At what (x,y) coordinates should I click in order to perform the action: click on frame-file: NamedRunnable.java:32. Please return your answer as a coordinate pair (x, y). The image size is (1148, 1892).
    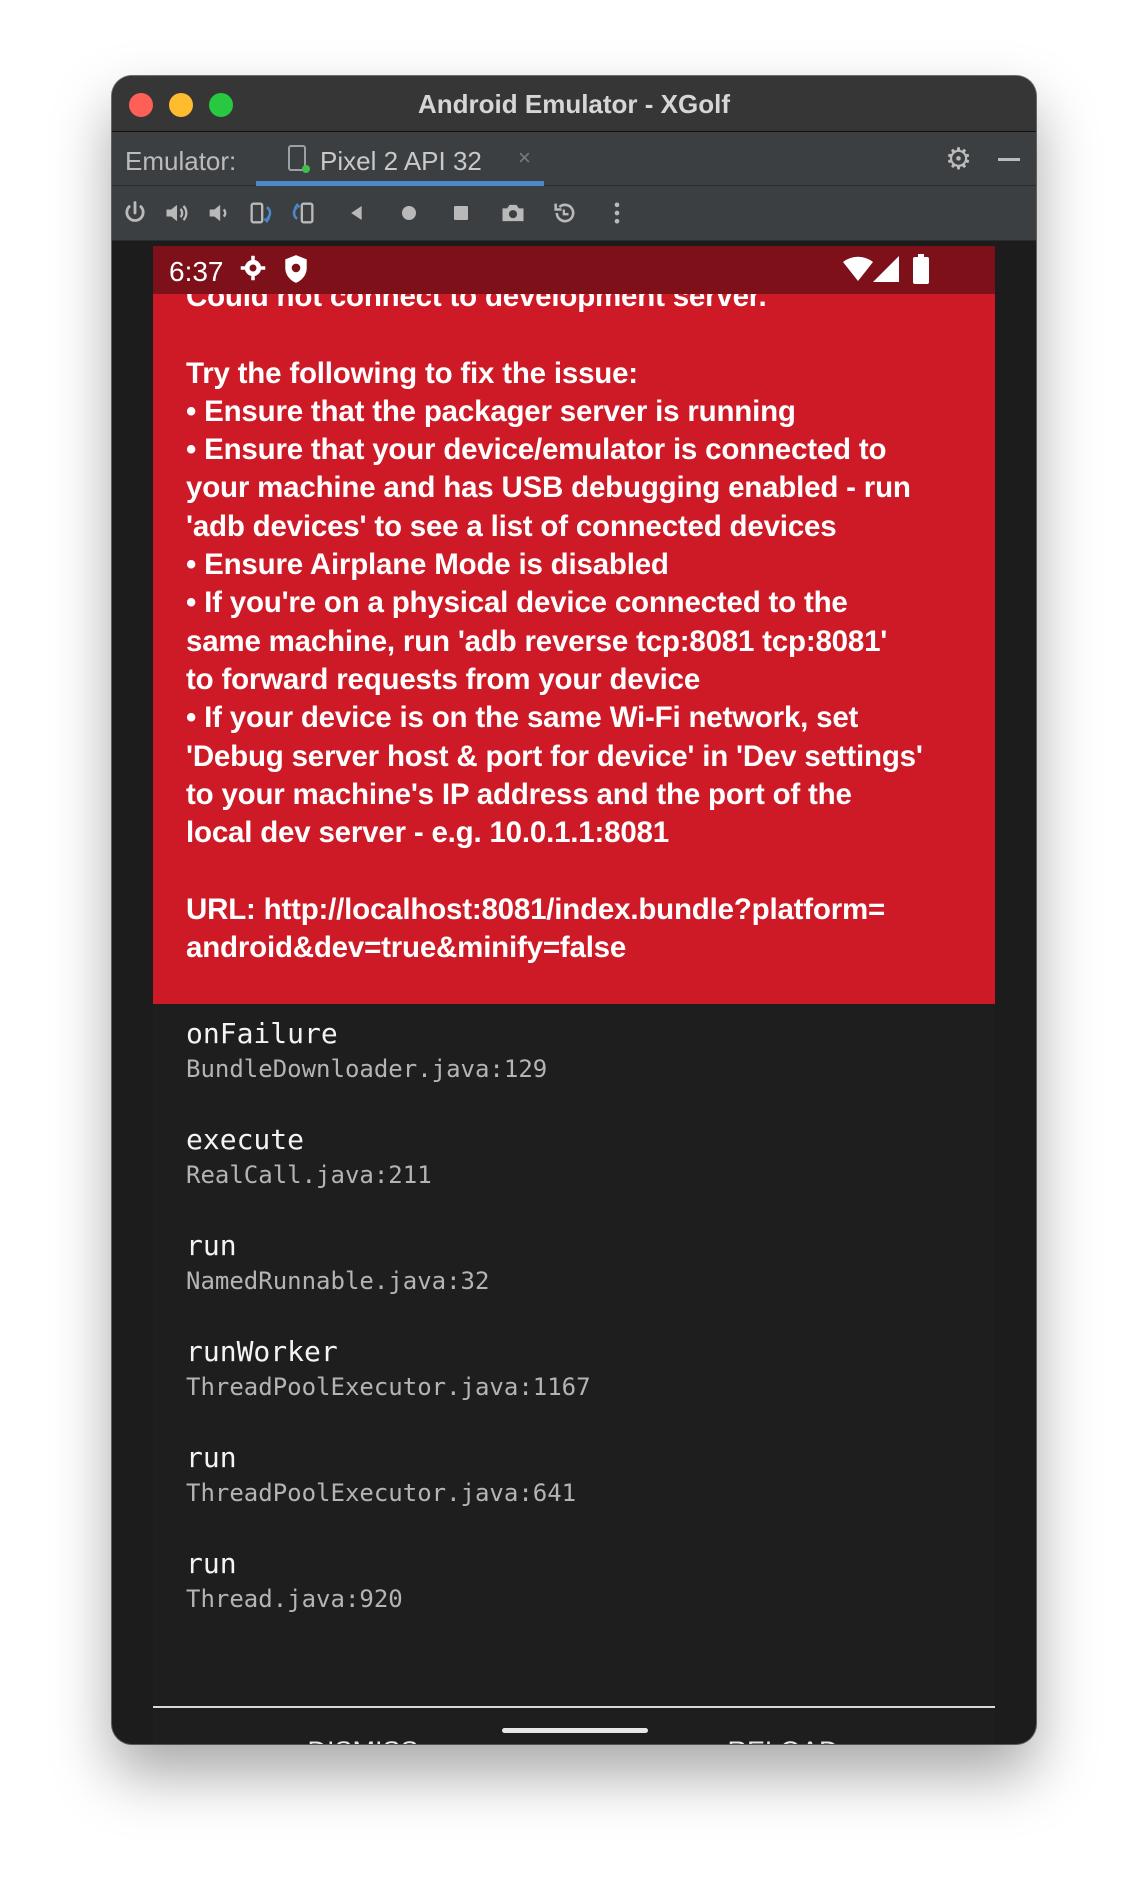
    Looking at the image, I should click on (338, 1281).